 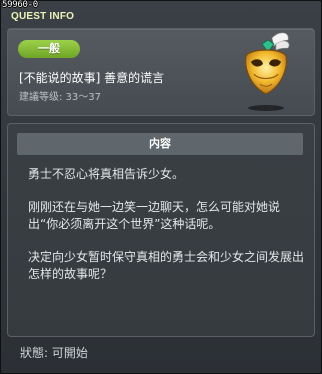 What do you see at coordinates (92, 78) in the screenshot?
I see `quest-title: [不能说的故事] 善意的谎言` at bounding box center [92, 78].